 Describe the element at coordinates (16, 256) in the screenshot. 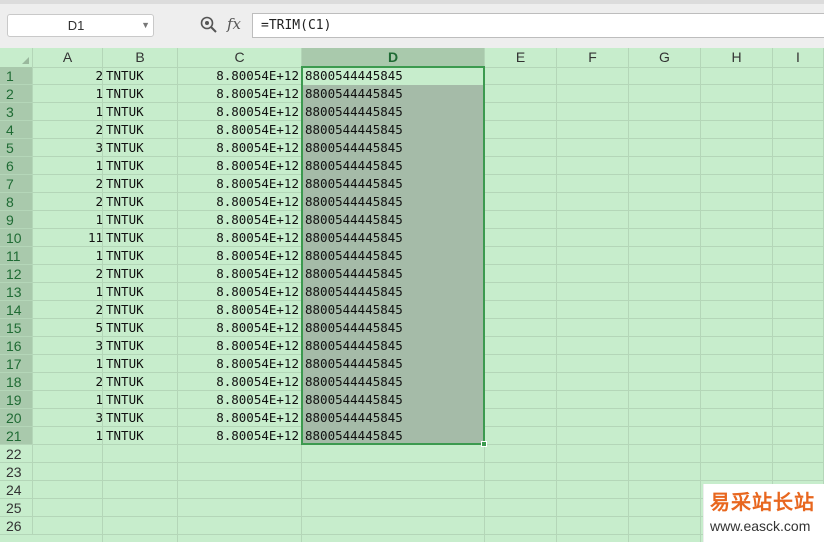

I see `row-header-11: 11` at that location.